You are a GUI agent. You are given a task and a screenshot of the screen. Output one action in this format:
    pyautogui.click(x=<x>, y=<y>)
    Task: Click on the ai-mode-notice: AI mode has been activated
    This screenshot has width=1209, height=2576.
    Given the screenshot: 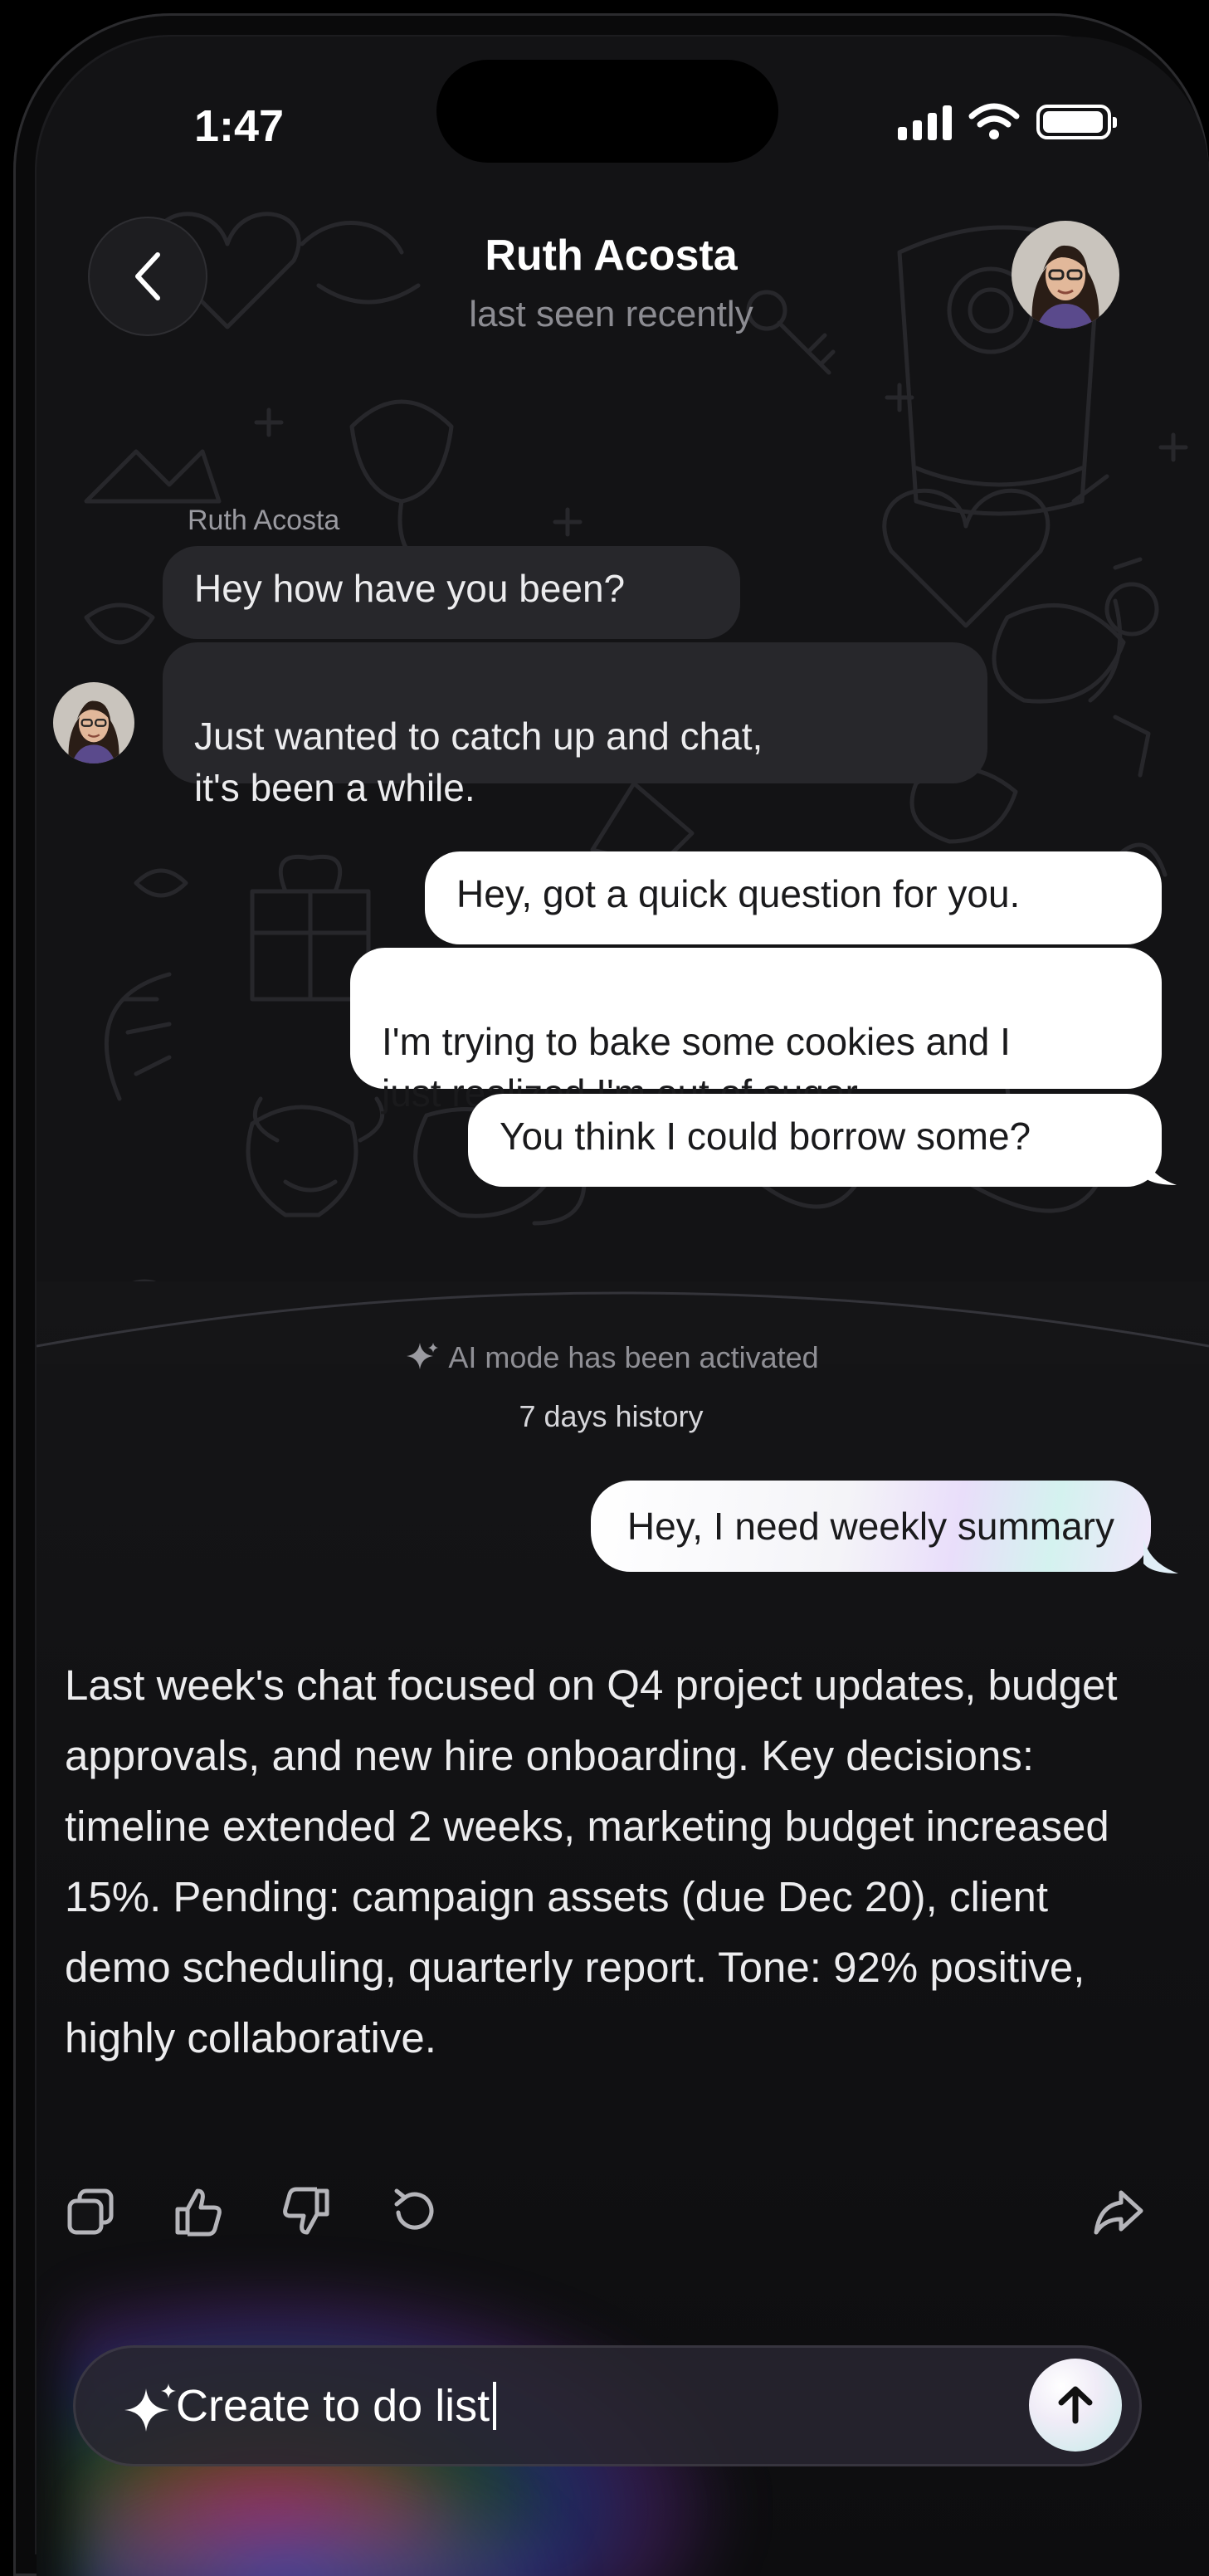 What is the action you would take?
    pyautogui.click(x=611, y=1358)
    